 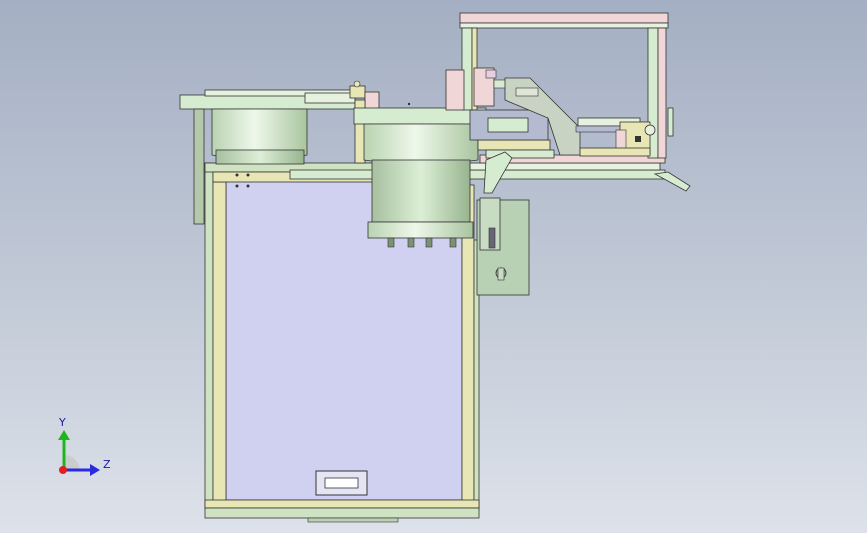 What do you see at coordinates (260, 157) in the screenshot?
I see `bowl-left-base` at bounding box center [260, 157].